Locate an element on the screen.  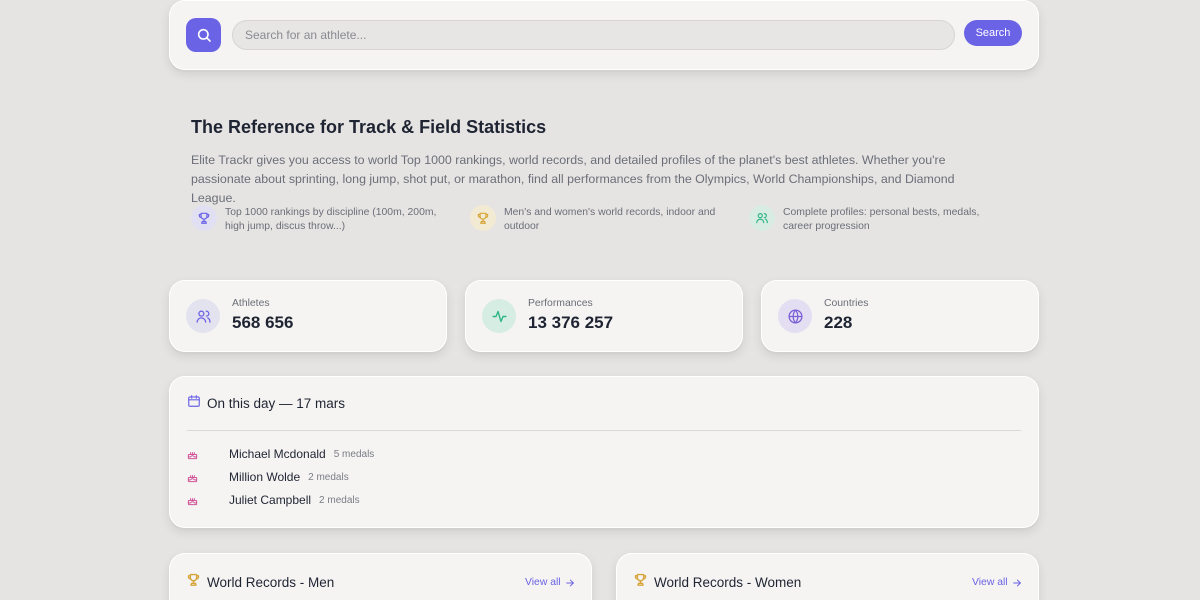
view-all-men-link: View all is located at coordinates (550, 582).